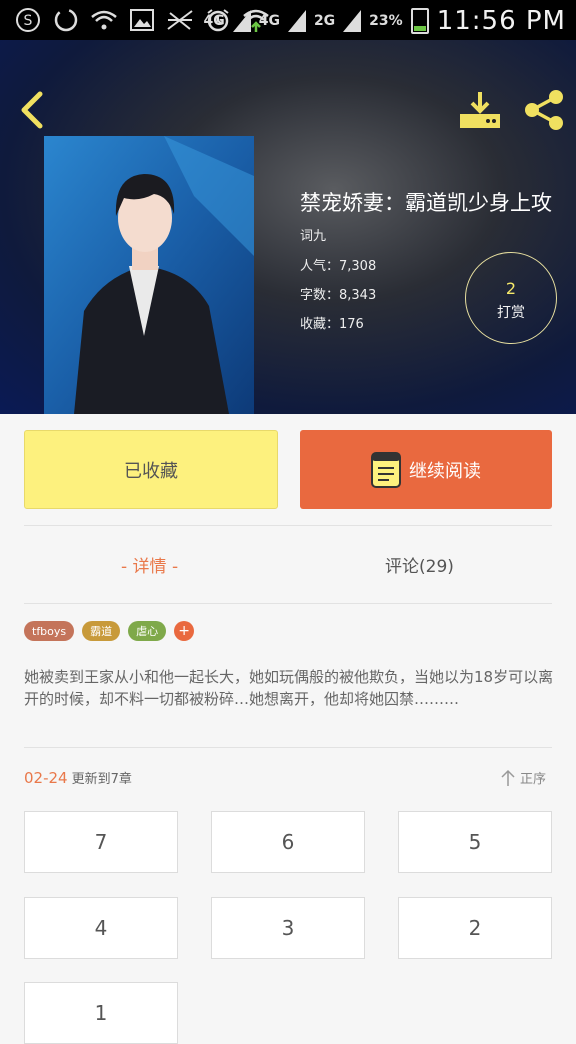 This screenshot has width=576, height=1044. What do you see at coordinates (426, 203) in the screenshot?
I see `book-title: 禁宠娇妻：霸道凯少身上攻` at bounding box center [426, 203].